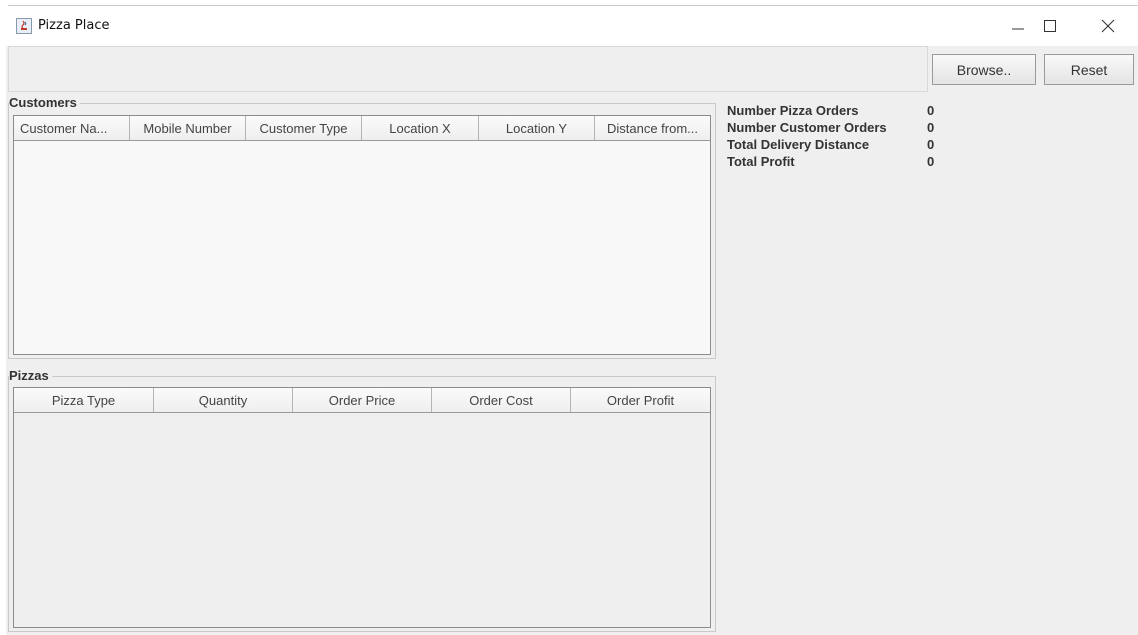 Image resolution: width=1138 pixels, height=635 pixels. I want to click on browse-button: Browse.., so click(984, 69).